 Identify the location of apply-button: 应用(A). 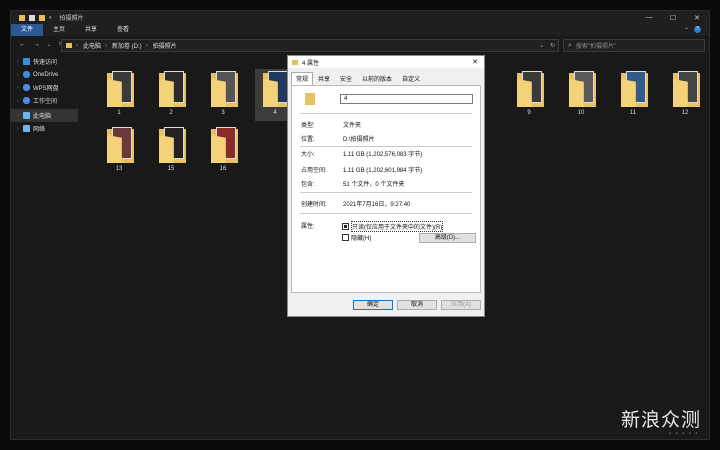
(461, 305).